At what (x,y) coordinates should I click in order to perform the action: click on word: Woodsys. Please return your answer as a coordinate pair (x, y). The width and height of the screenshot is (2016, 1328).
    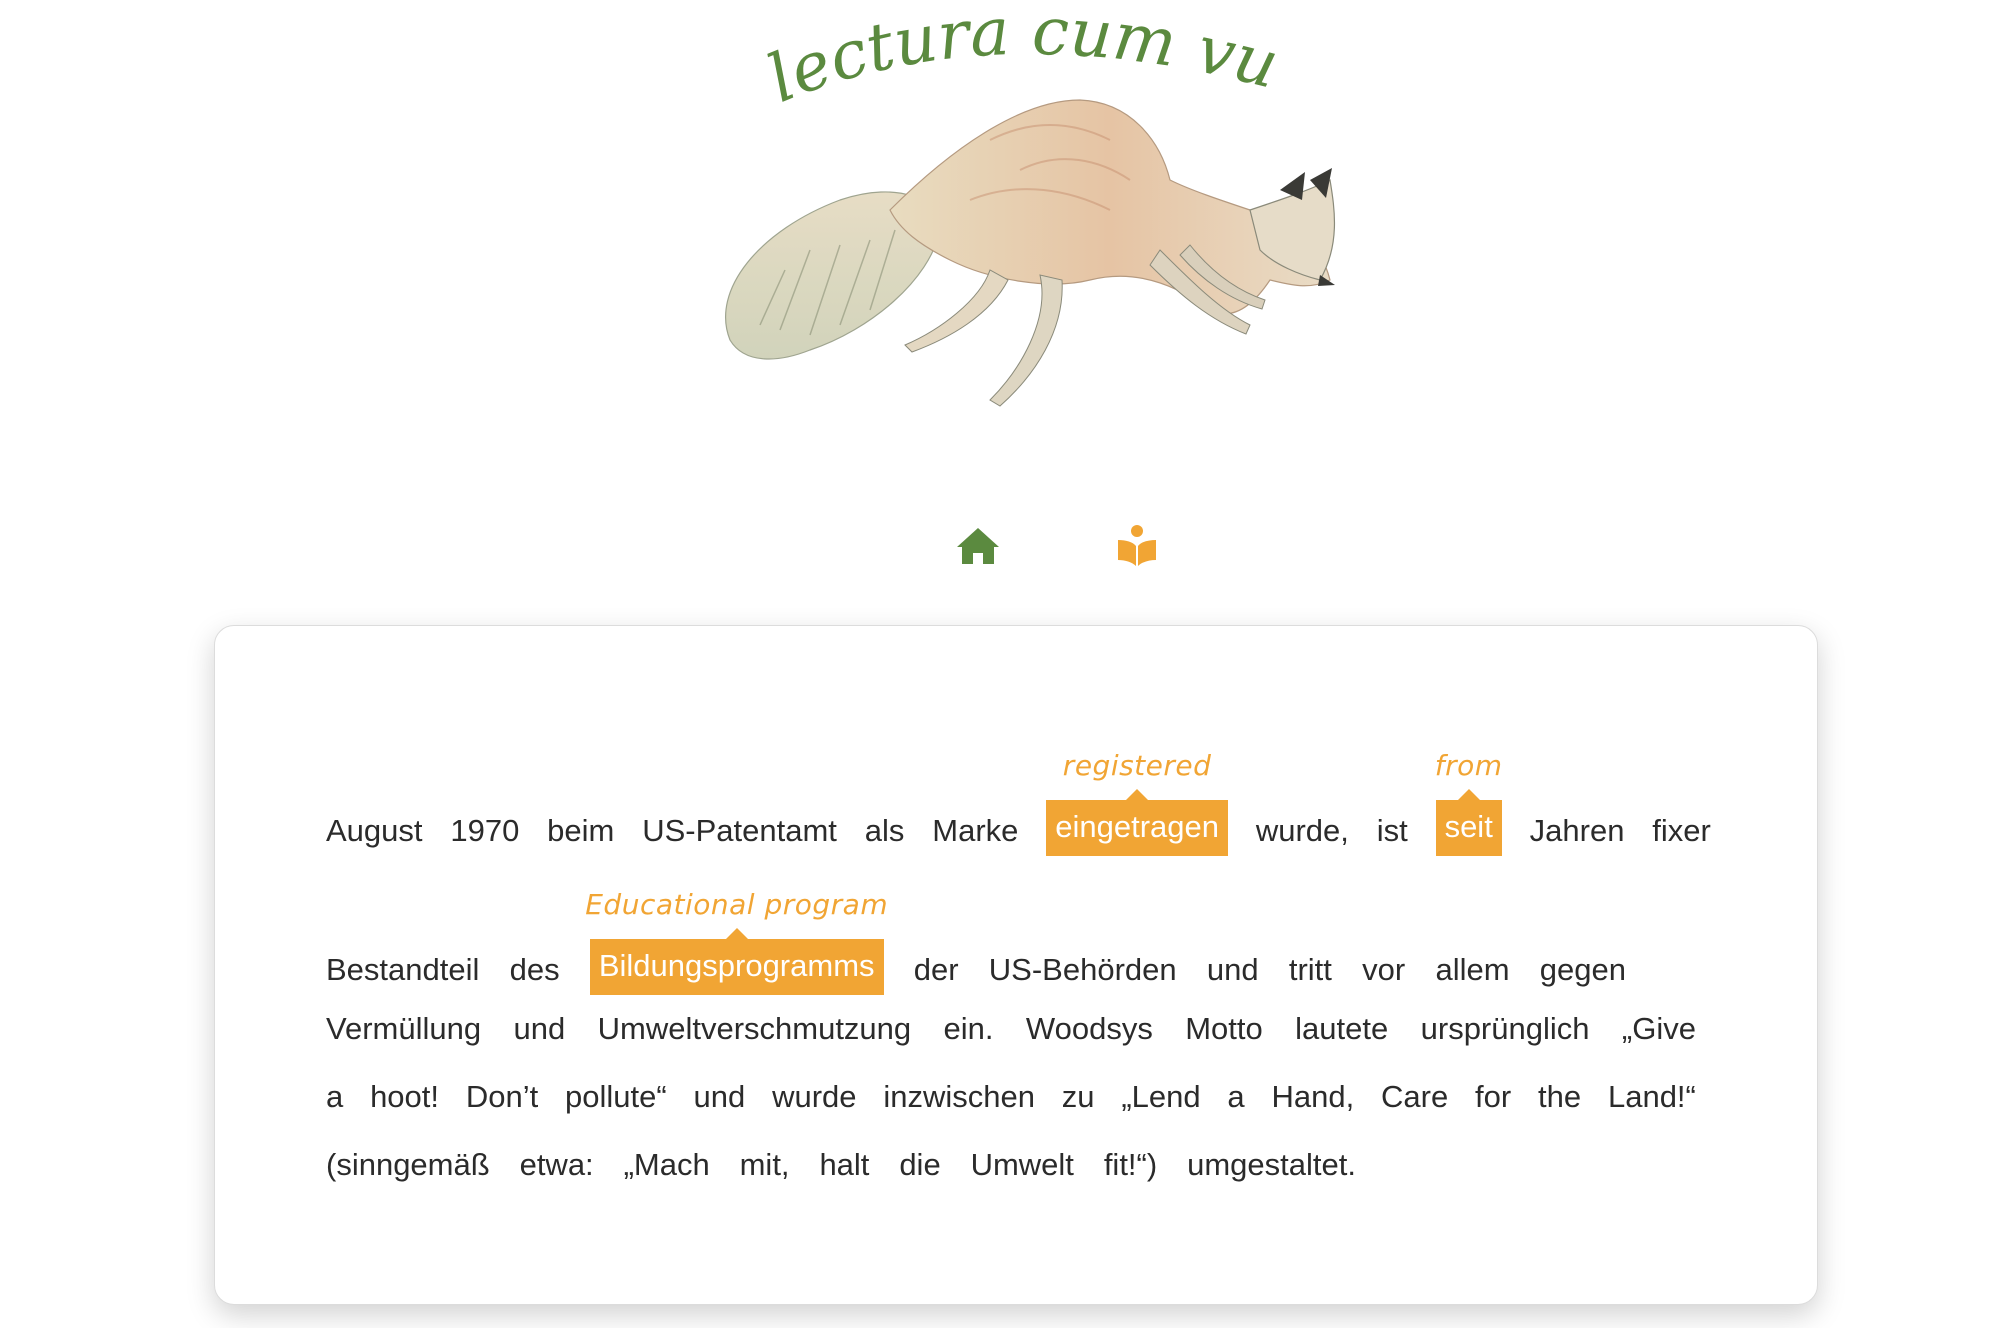
    Looking at the image, I should click on (1089, 1028).